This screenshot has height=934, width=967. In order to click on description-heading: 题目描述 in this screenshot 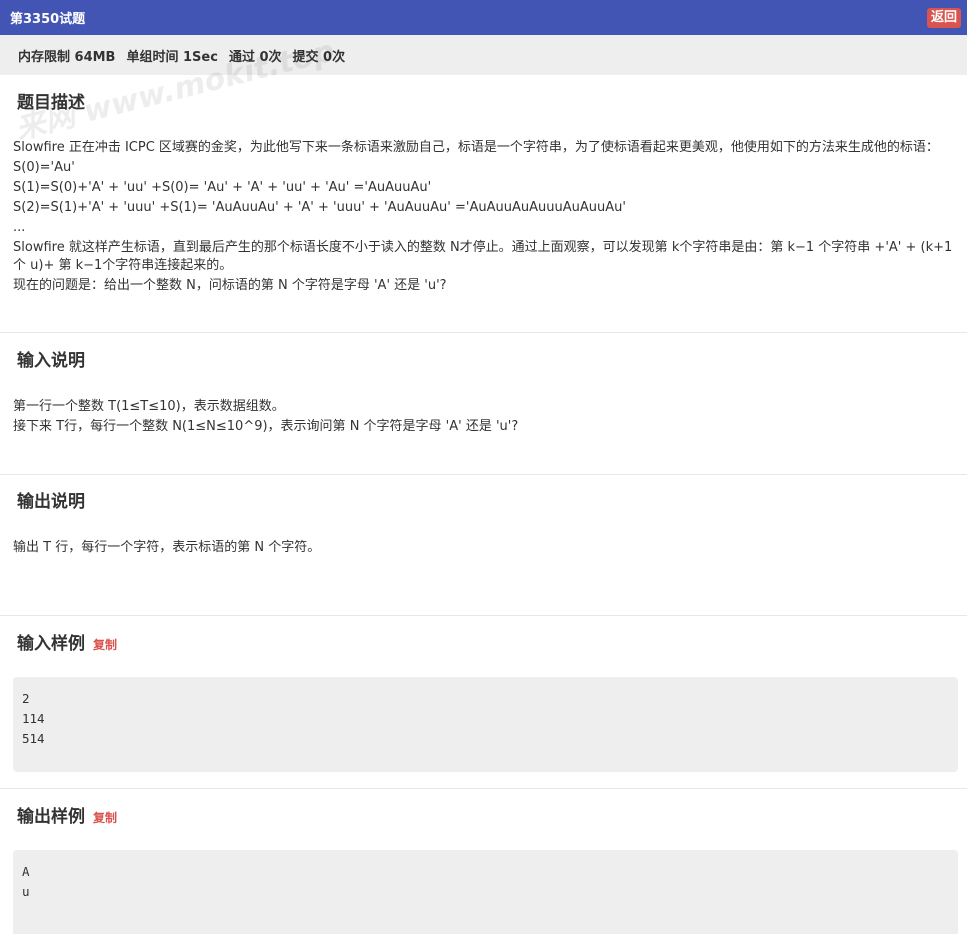, I will do `click(51, 100)`.